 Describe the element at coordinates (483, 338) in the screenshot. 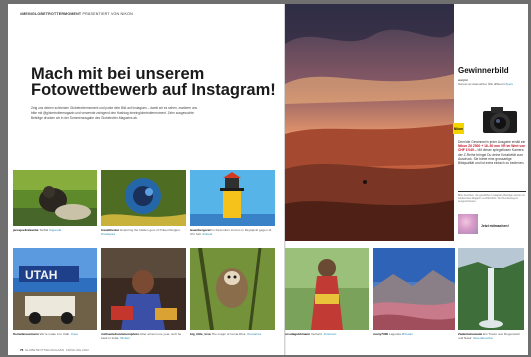

I see `post-hashtag: #suedamerika` at that location.